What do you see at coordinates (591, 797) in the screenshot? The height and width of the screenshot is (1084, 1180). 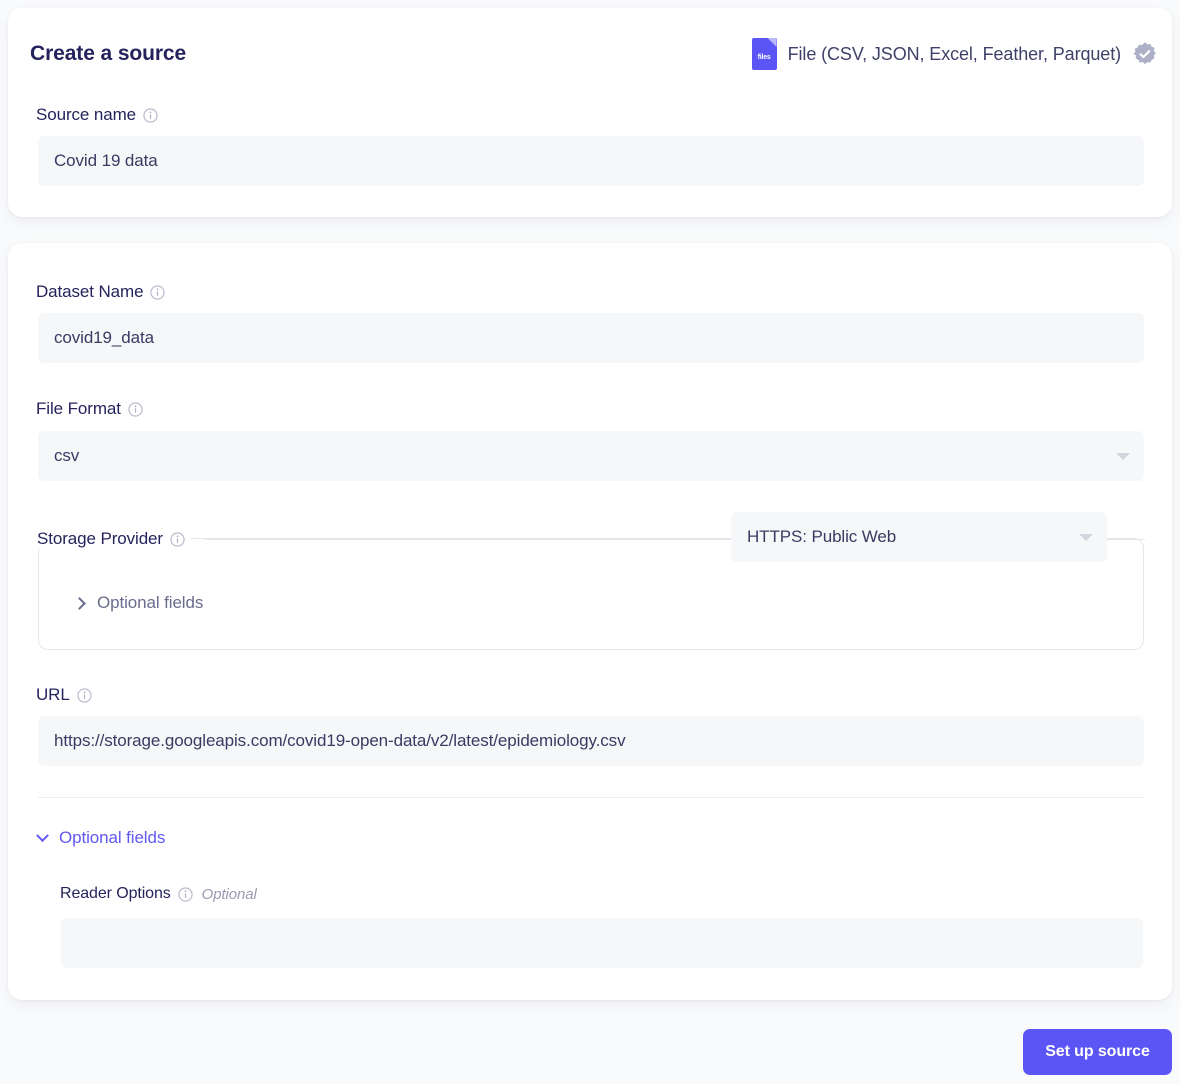 I see `section-divider` at bounding box center [591, 797].